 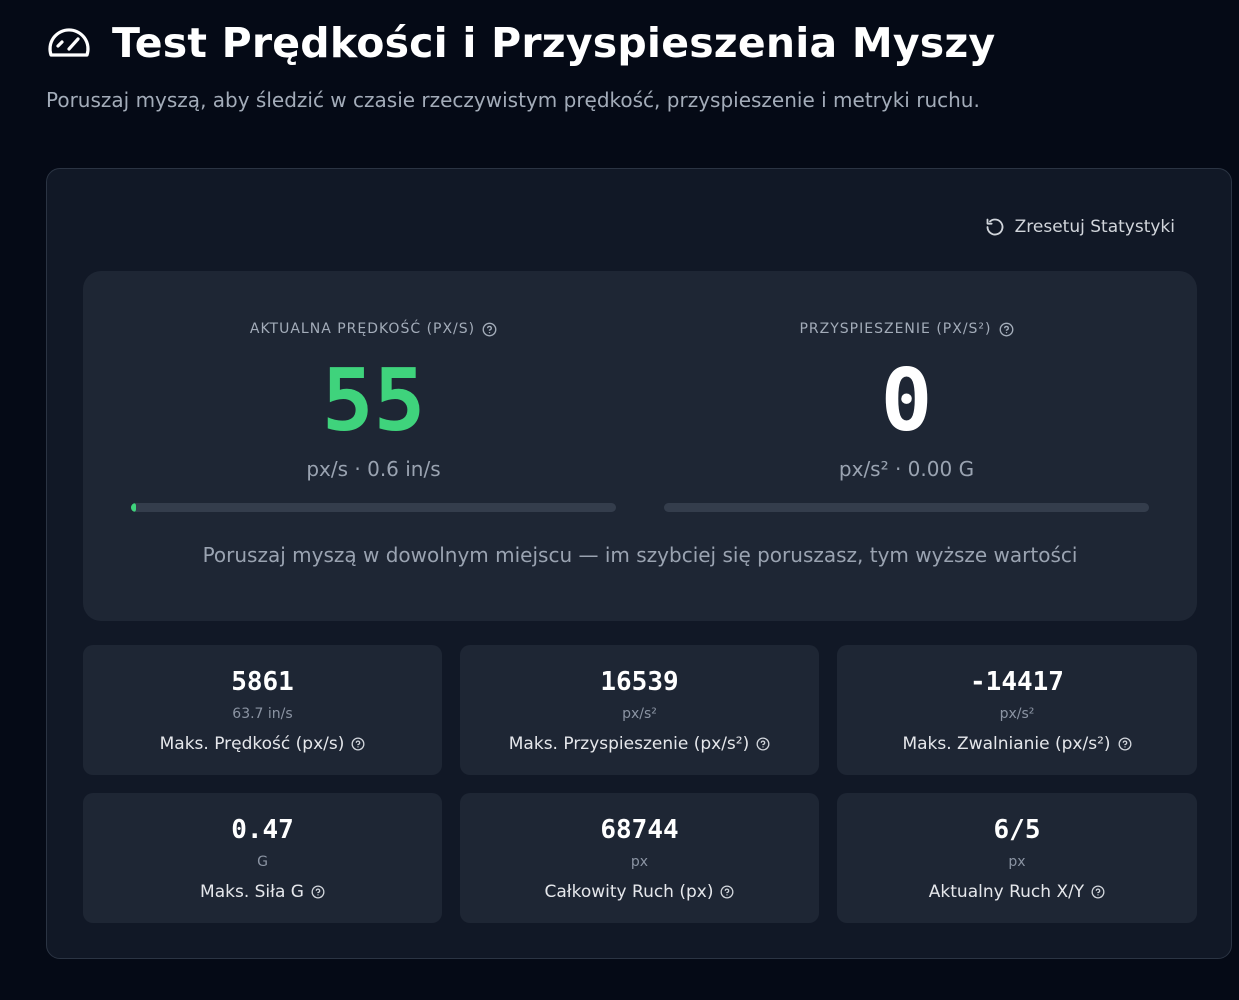 I want to click on stat-card-max-g-force: 0.47 G Maks. Siła G, so click(x=262, y=858).